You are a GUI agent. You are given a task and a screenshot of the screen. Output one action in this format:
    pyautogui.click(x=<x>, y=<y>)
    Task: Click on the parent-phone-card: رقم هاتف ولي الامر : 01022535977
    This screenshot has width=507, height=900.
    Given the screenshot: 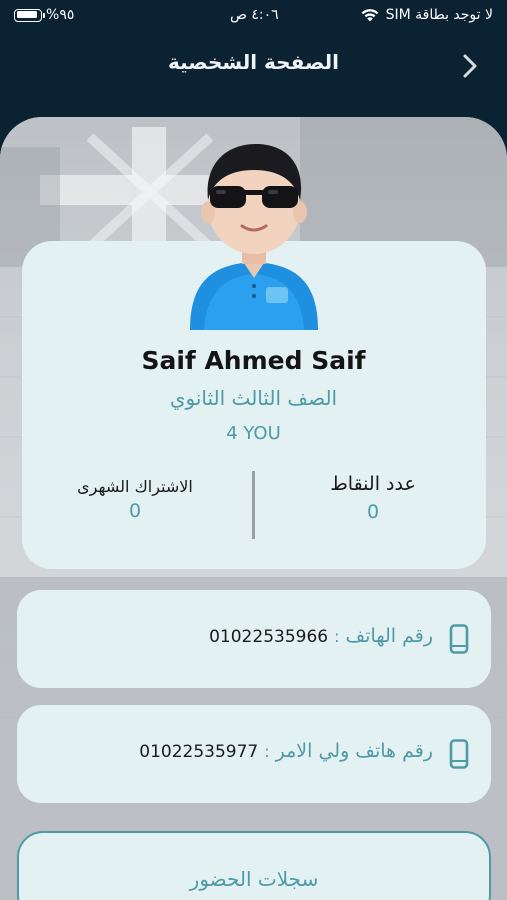 What is the action you would take?
    pyautogui.click(x=254, y=754)
    